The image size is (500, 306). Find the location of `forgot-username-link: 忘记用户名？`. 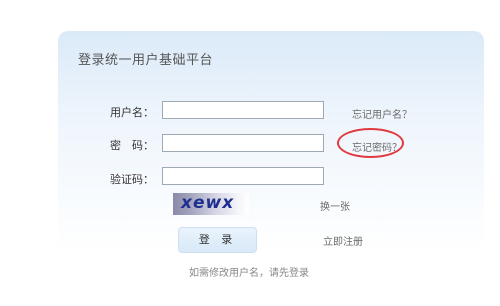

forgot-username-link: 忘记用户名？ is located at coordinates (382, 113).